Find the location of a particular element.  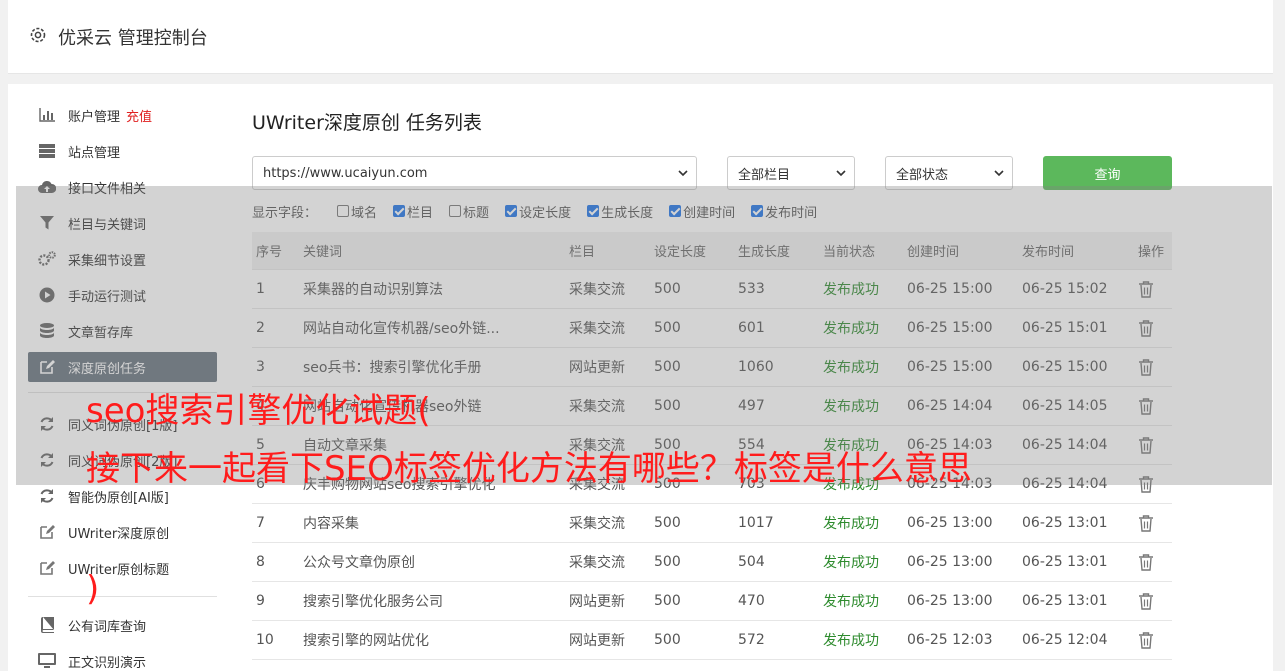

cell-gen-length: 470 is located at coordinates (751, 601).